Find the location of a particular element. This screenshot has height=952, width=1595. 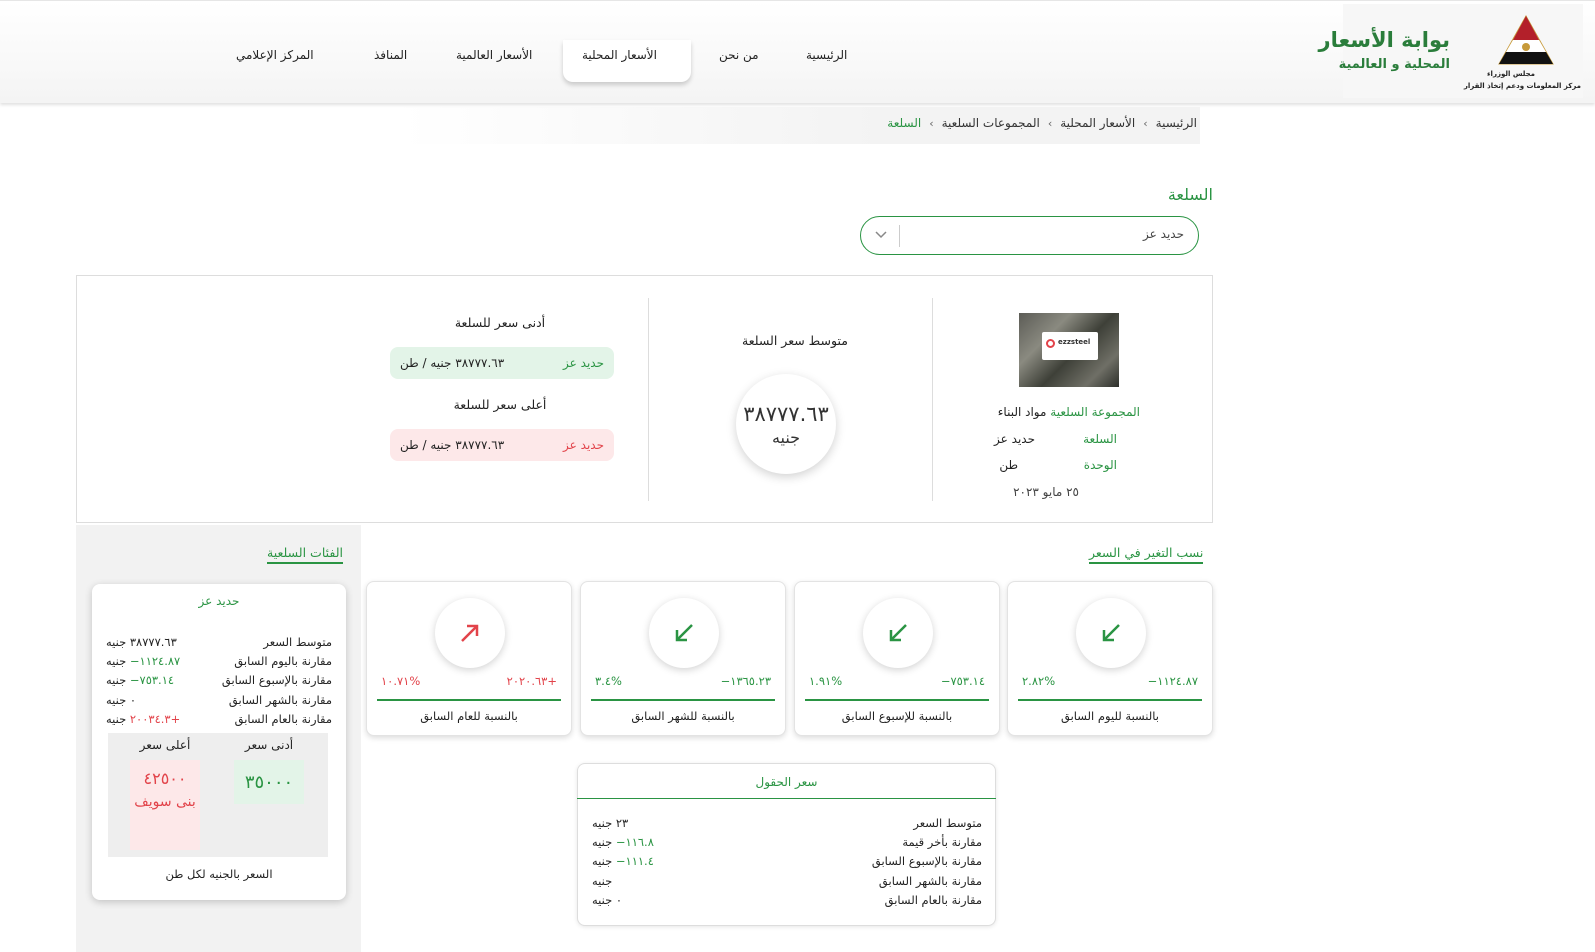

breadcrumb-groups: المجموعات السلعية is located at coordinates (991, 123).